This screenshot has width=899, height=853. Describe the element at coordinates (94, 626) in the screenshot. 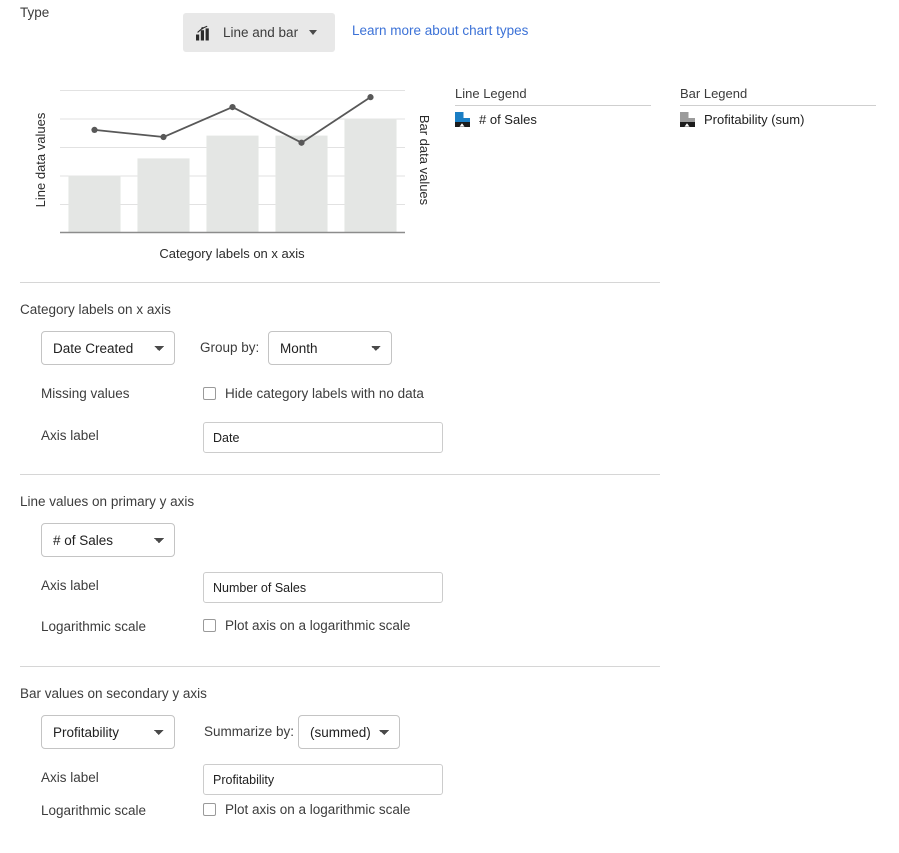

I see `line-log-scale-label: Logarithmic scale` at that location.